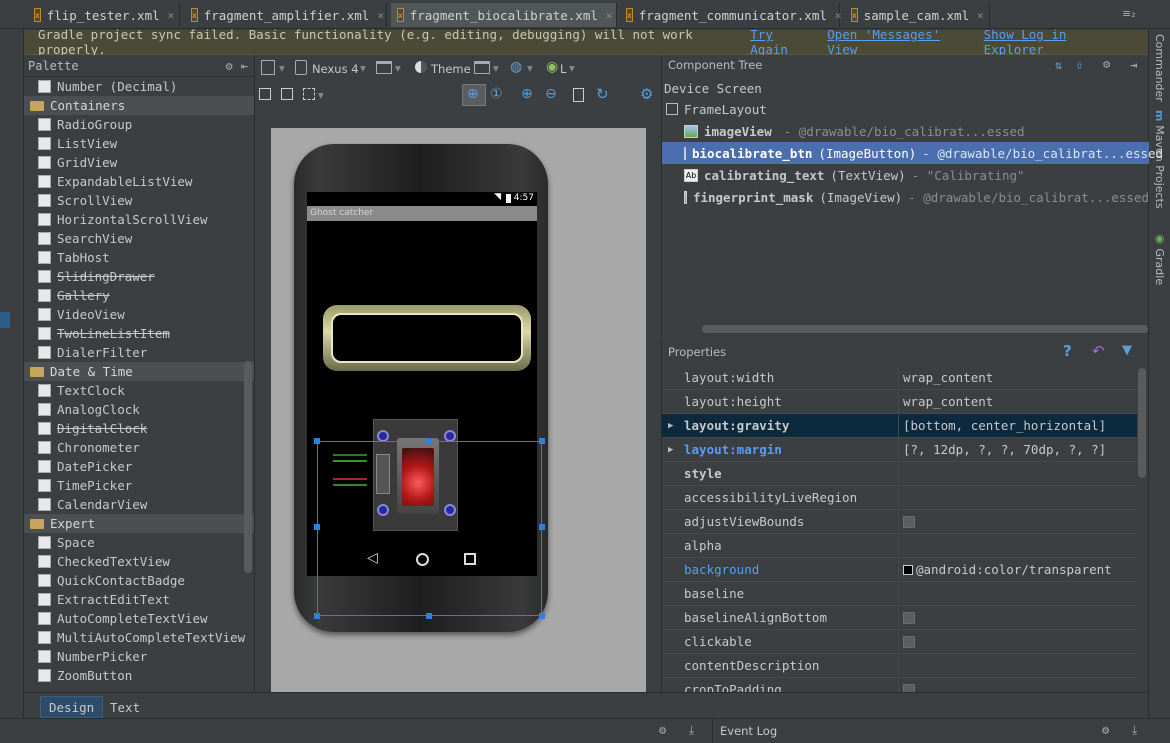 This screenshot has width=1170, height=743. I want to click on screenshot-icon, so click(578, 95).